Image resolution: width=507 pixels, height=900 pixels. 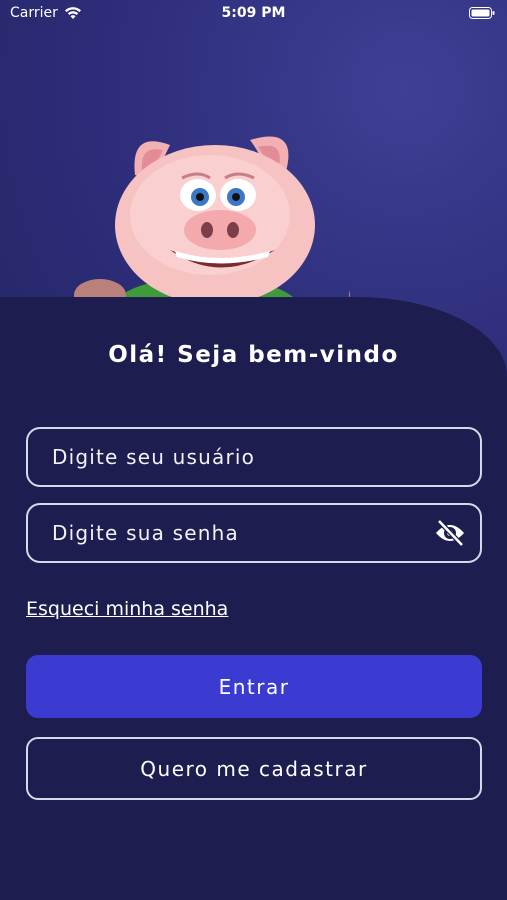 I want to click on username-placeholder: Digite seu usuário, so click(x=154, y=457).